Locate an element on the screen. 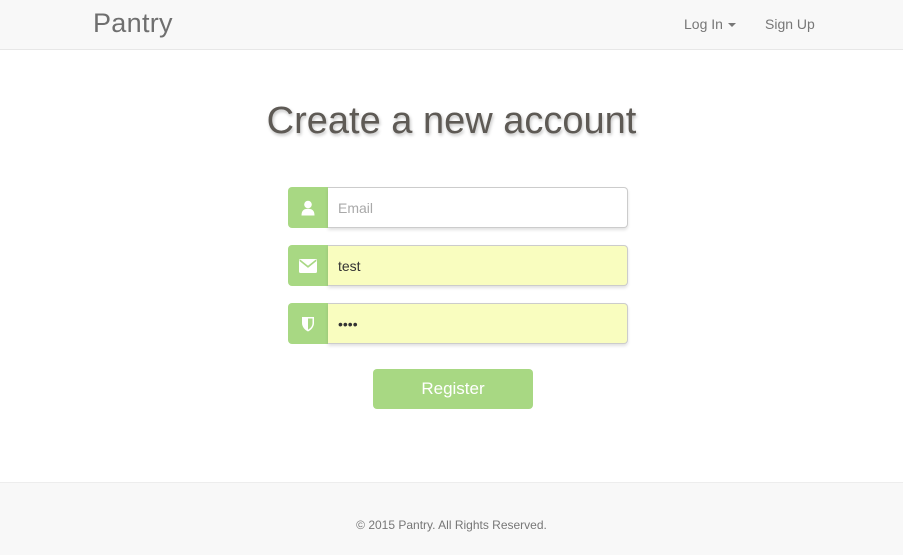  login-label: Log In is located at coordinates (703, 24).